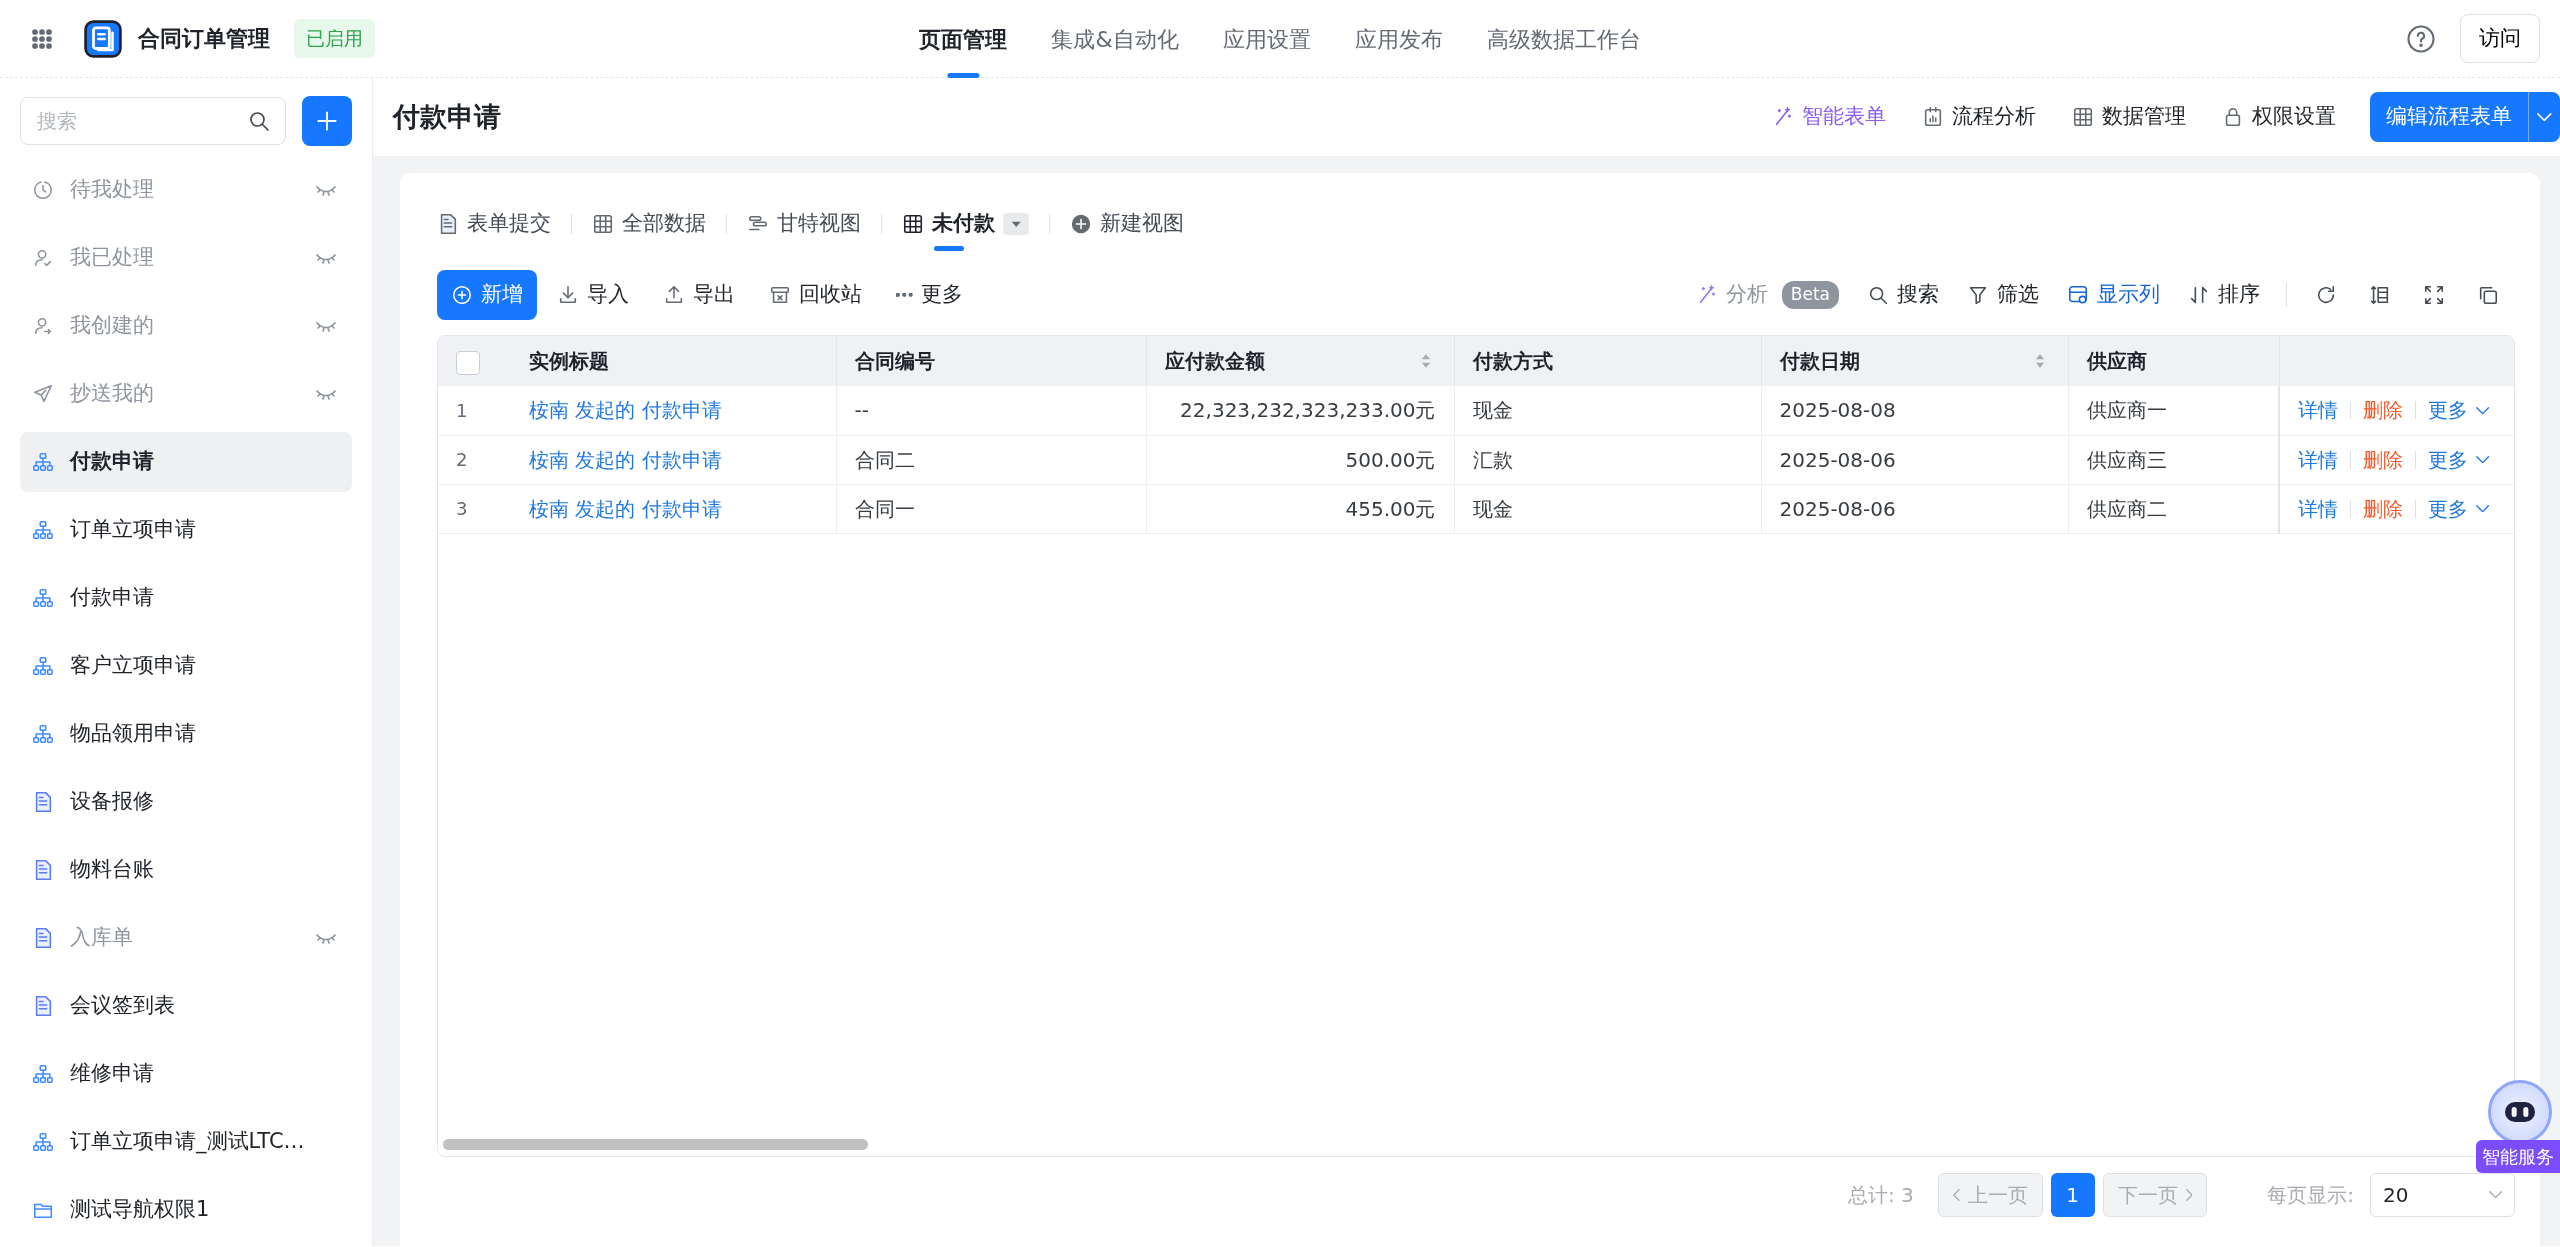  I want to click on nav-tab: 集成&自动化, so click(1115, 39).